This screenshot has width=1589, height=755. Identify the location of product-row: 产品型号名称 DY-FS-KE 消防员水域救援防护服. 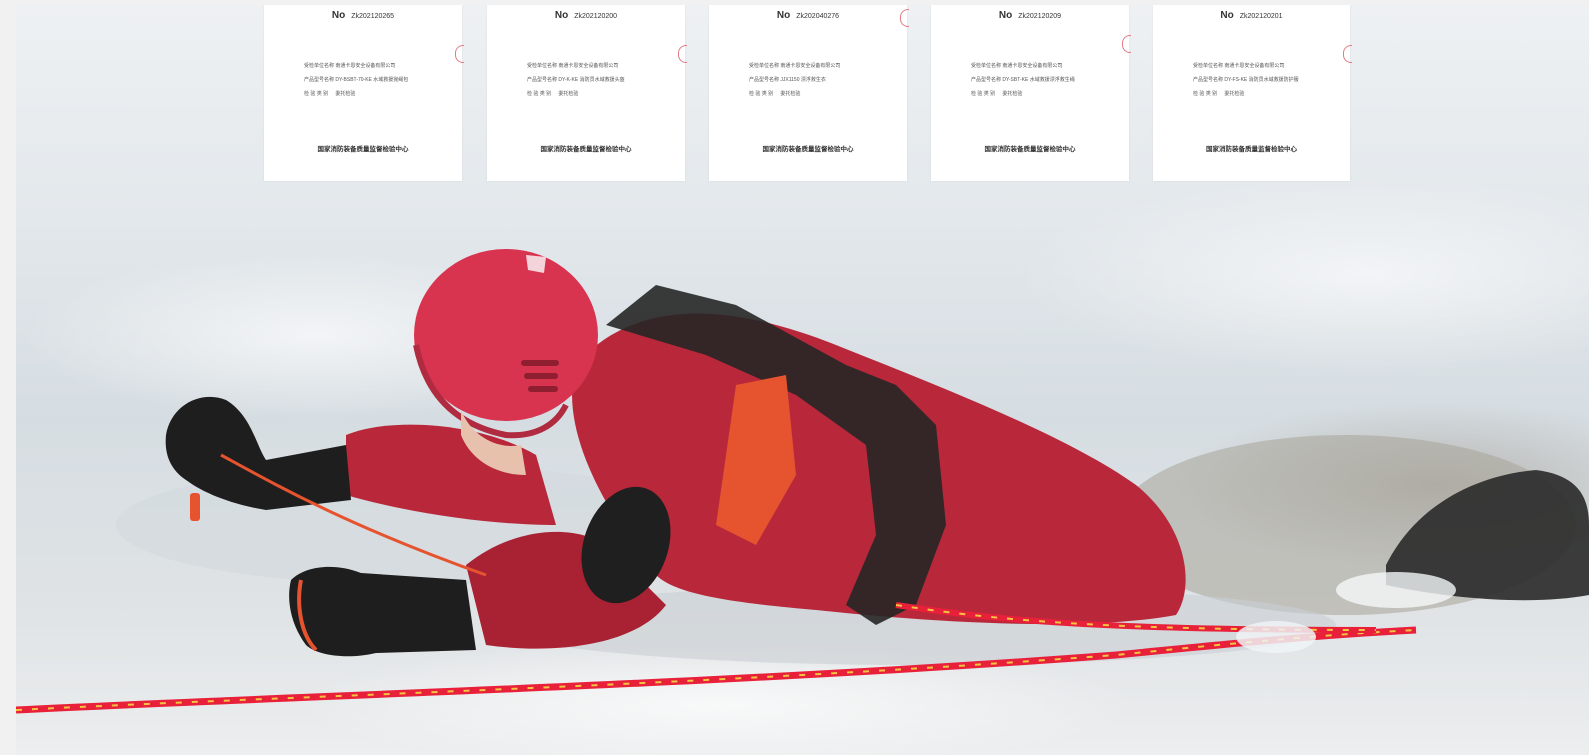
(1246, 80).